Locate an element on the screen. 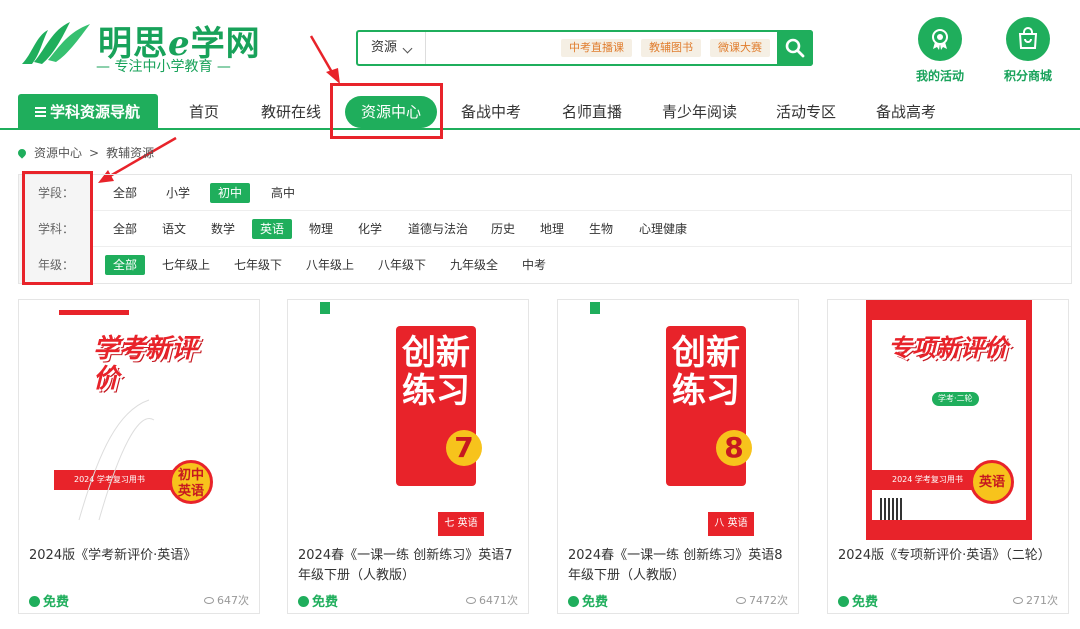 The width and height of the screenshot is (1080, 629). book-cover: 创新练习 8 八 英语 is located at coordinates (678, 420).